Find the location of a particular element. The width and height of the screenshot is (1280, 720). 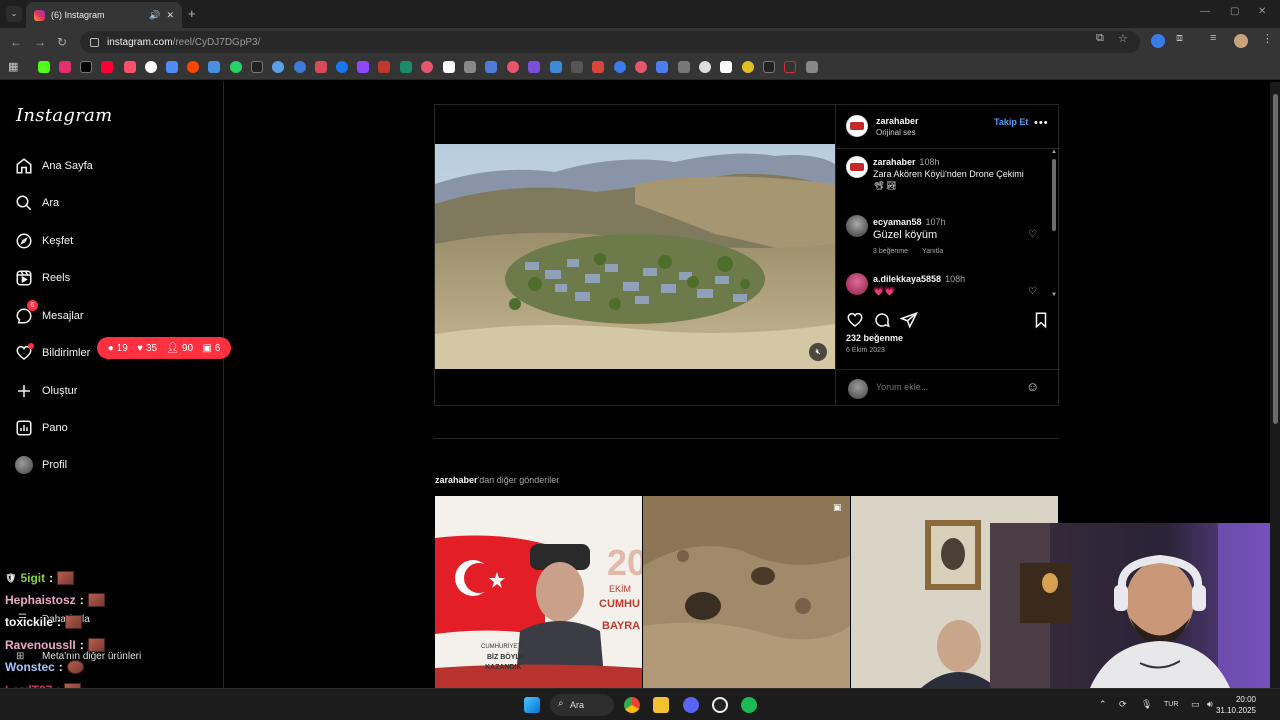

tray-sync-icon: ⟳ is located at coordinates (1123, 704).